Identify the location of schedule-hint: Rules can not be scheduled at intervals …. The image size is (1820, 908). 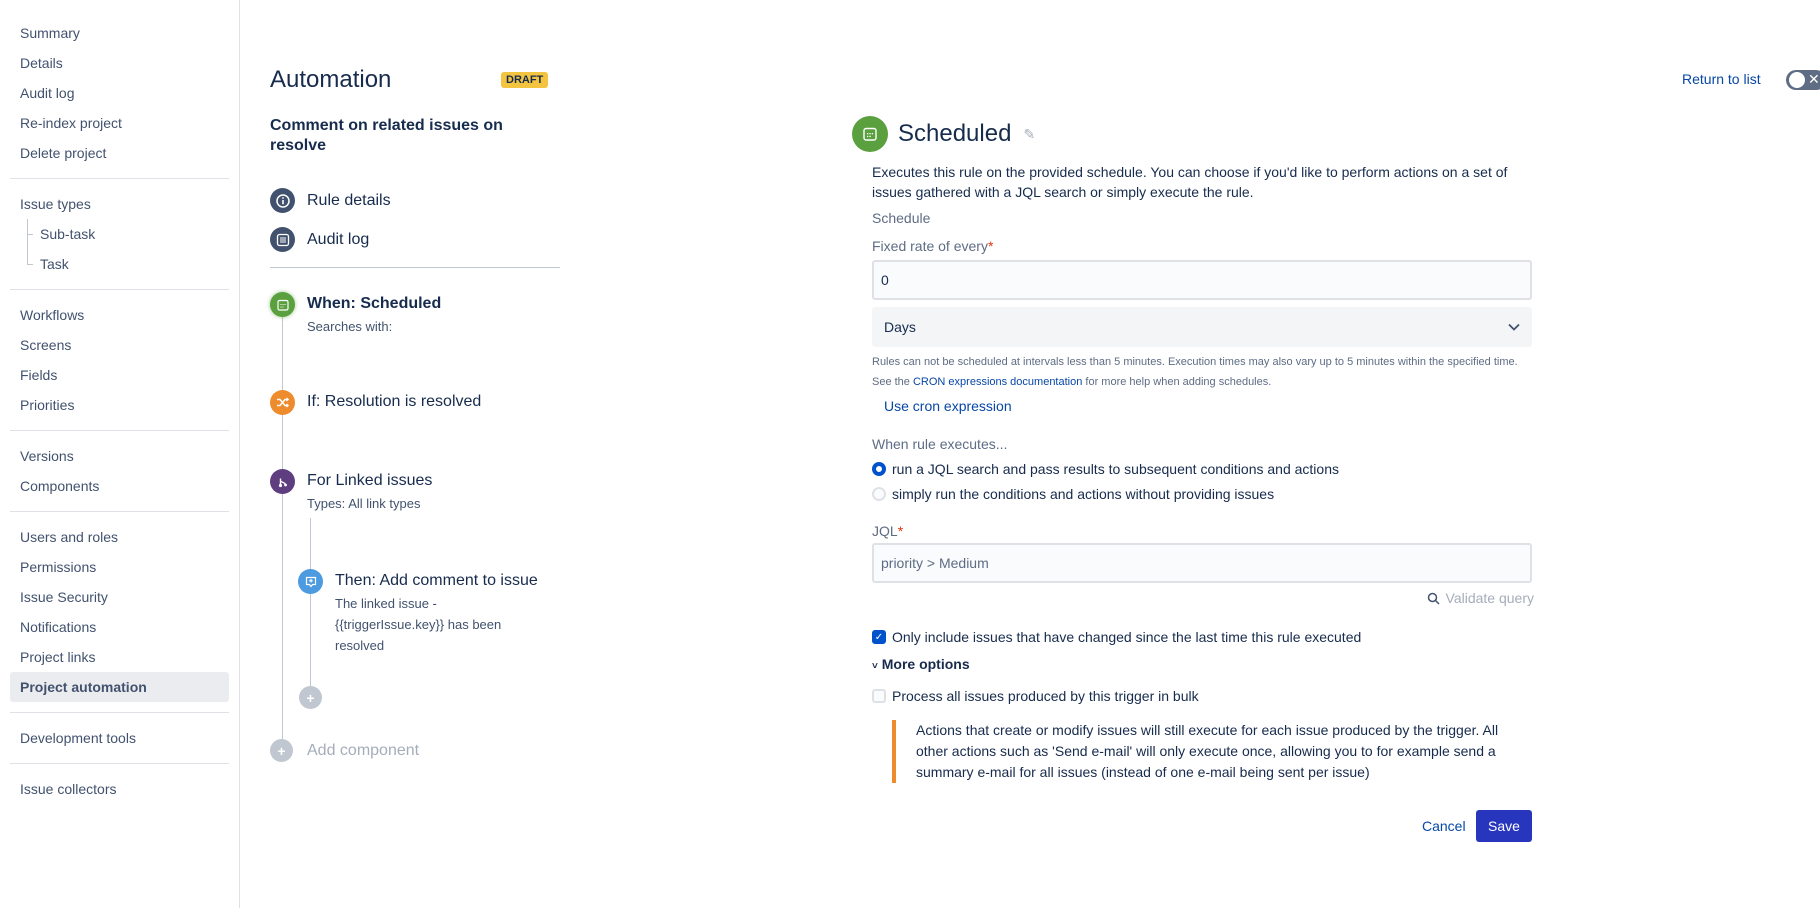
(1195, 362).